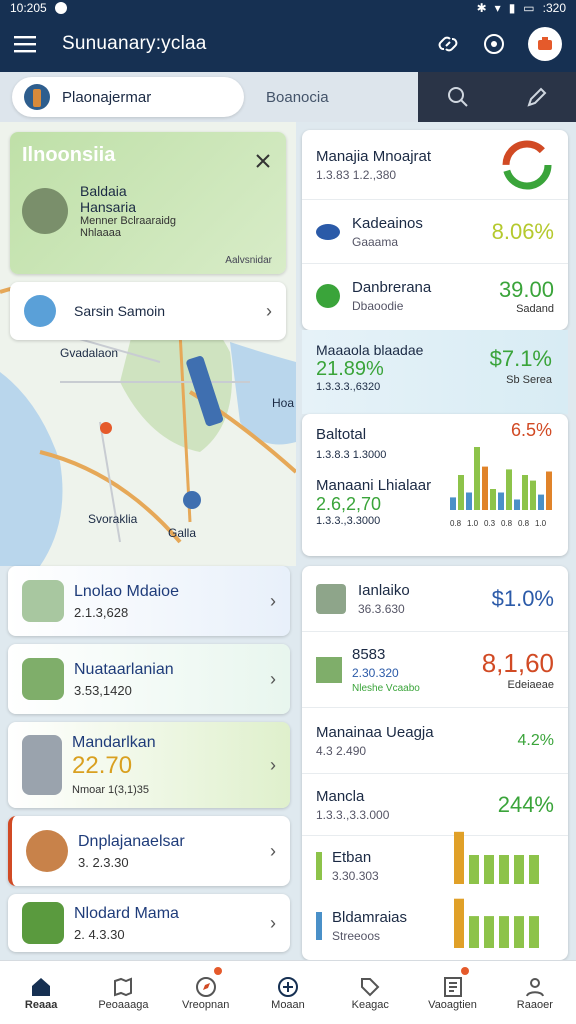 Image resolution: width=576 pixels, height=1024 pixels. I want to click on tab-secondary: Boanocia, so click(297, 97).